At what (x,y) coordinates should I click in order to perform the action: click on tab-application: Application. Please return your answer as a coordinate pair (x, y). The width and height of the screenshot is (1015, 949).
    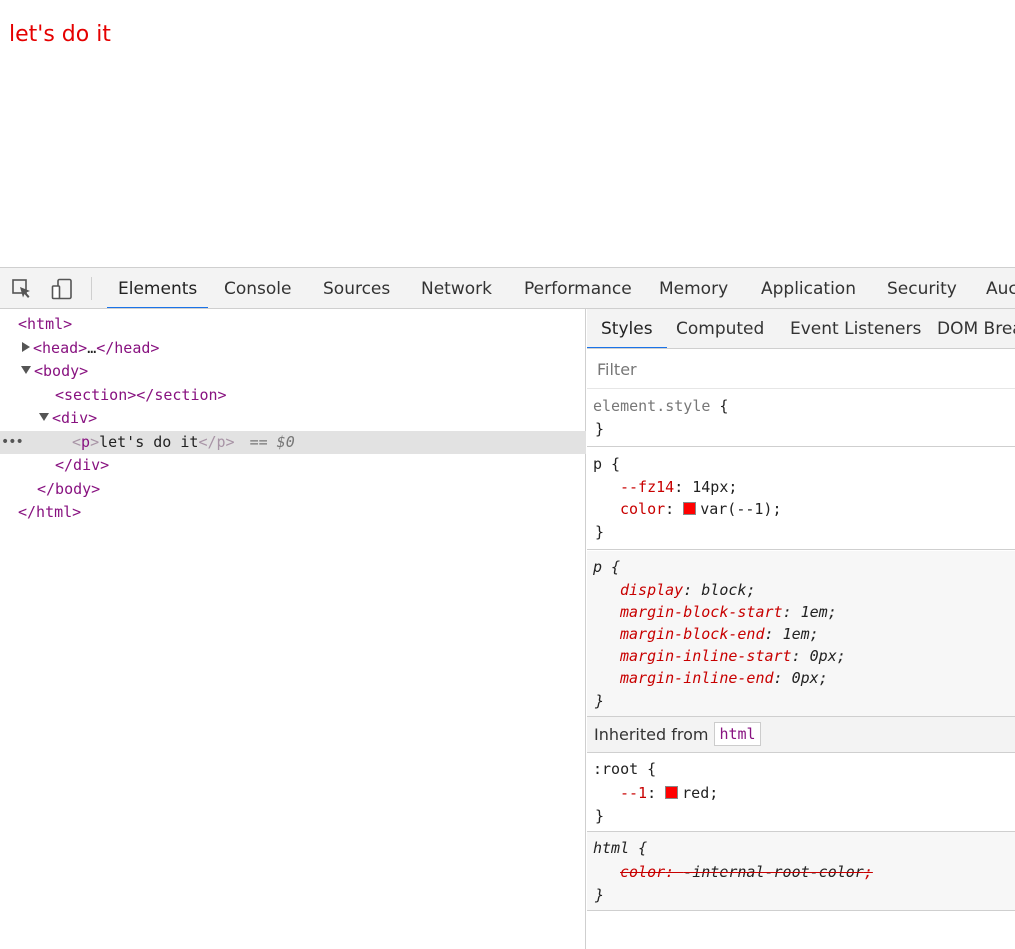
    Looking at the image, I should click on (808, 288).